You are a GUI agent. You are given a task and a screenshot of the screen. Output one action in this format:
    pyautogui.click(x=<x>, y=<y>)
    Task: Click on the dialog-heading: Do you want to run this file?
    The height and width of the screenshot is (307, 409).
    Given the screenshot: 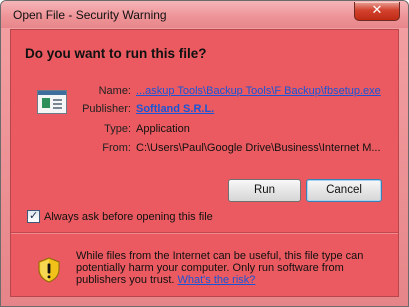 What is the action you would take?
    pyautogui.click(x=116, y=53)
    